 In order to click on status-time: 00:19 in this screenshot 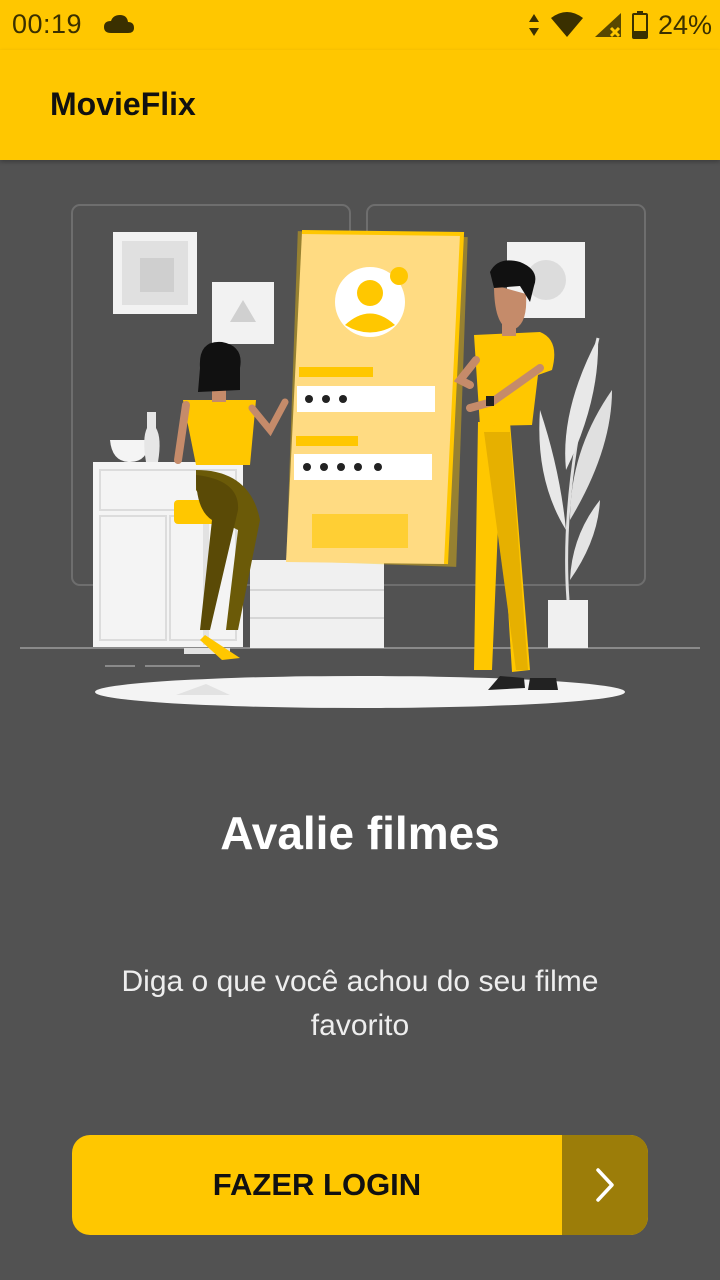, I will do `click(47, 24)`.